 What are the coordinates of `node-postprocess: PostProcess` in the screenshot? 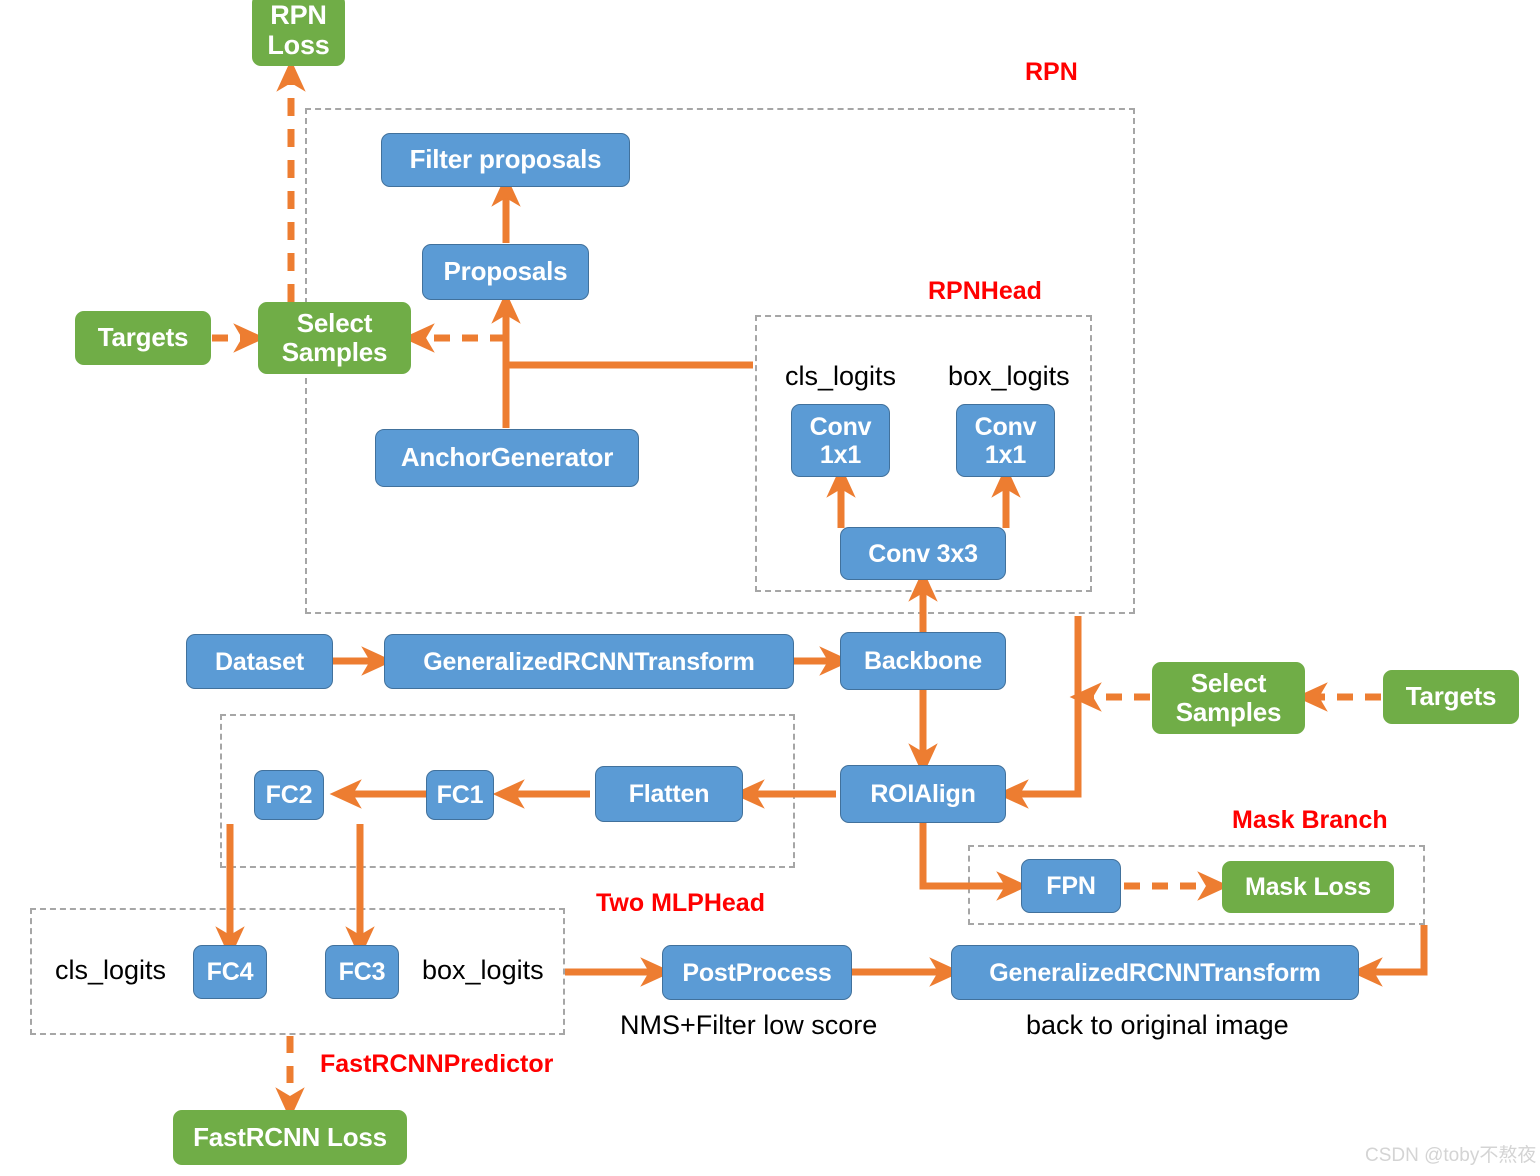 It's located at (757, 972).